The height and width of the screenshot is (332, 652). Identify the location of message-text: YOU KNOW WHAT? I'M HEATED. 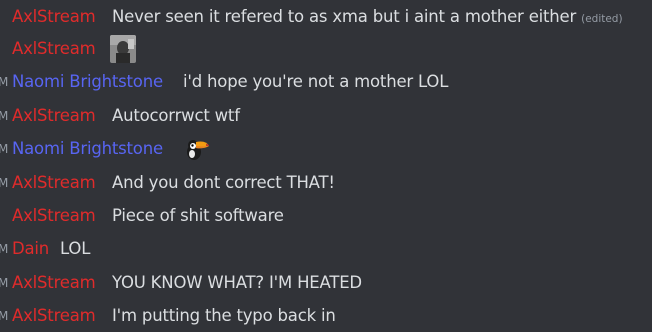
(237, 282).